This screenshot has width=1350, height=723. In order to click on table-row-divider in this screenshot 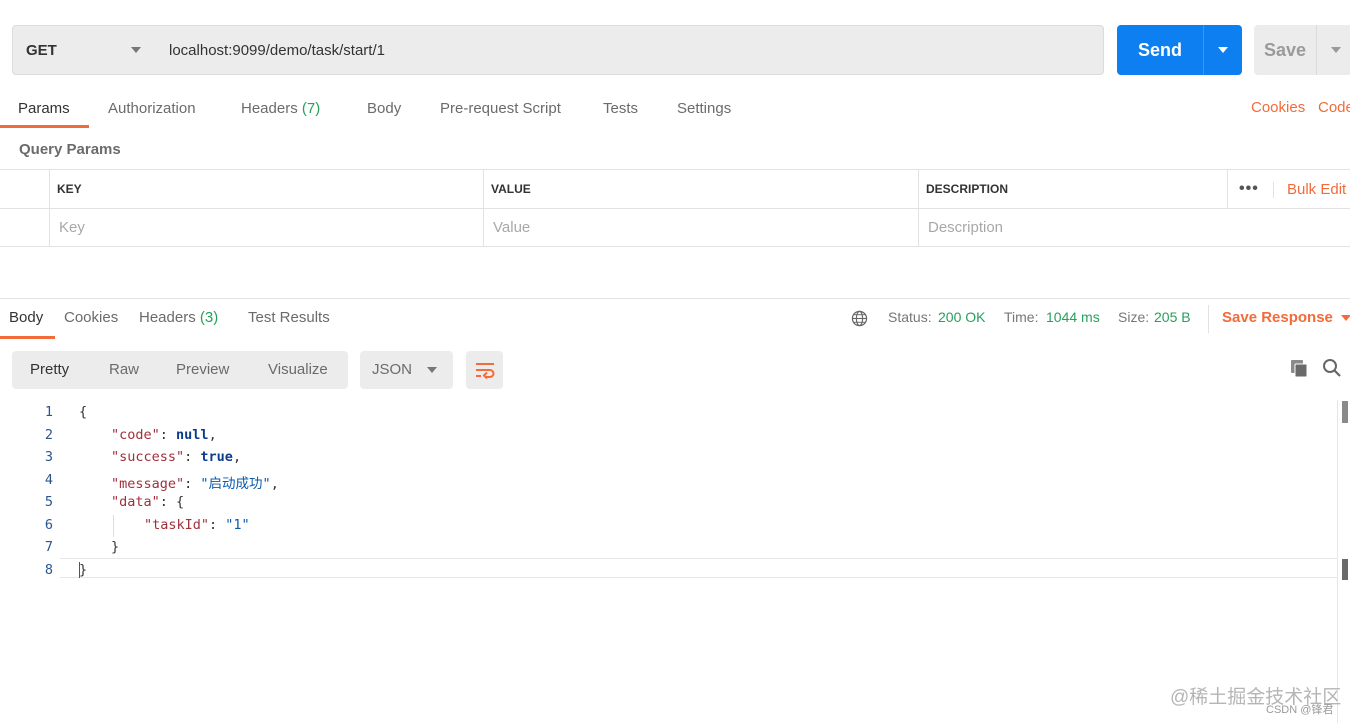, I will do `click(675, 208)`.